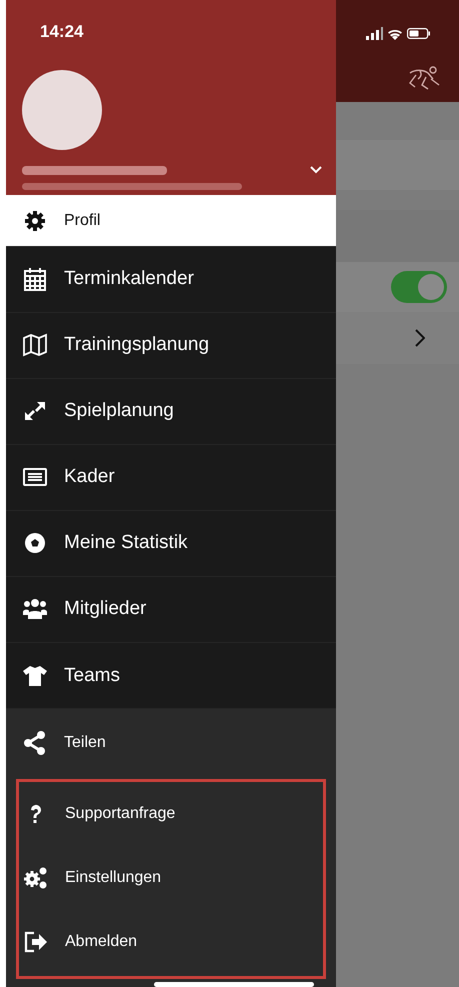 The height and width of the screenshot is (987, 459). Describe the element at coordinates (62, 32) in the screenshot. I see `status-time: 14:24` at that location.